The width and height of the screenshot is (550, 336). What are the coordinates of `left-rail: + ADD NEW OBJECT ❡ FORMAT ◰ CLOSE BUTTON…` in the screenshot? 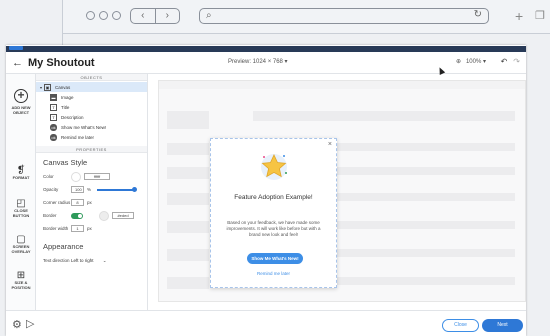 It's located at (21, 192).